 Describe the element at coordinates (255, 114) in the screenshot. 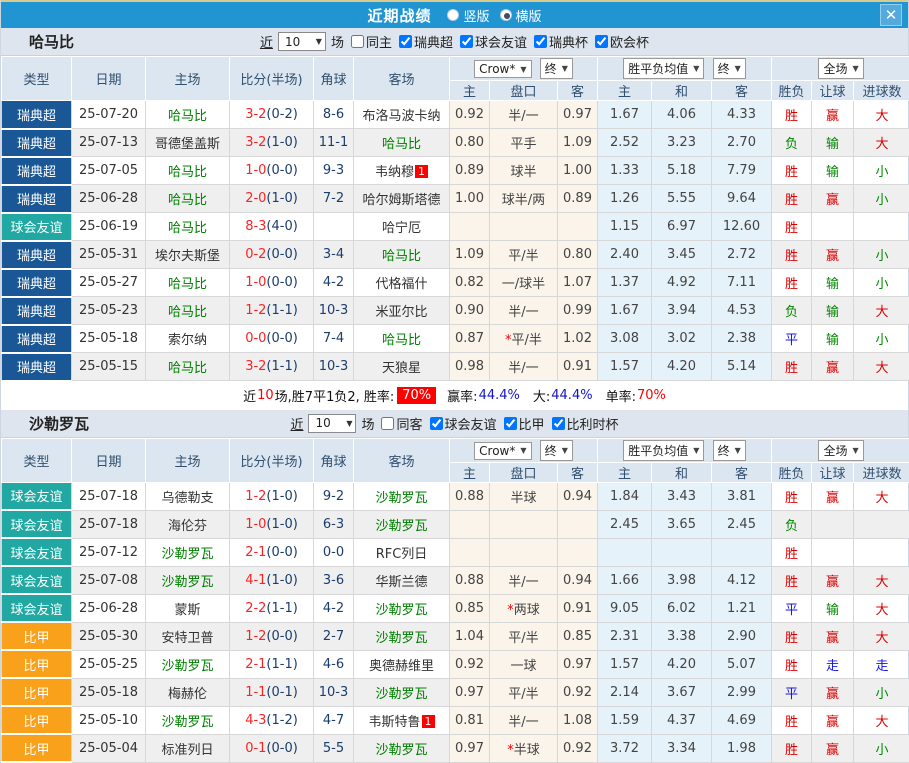

I see `fulltime-score: 3-2` at that location.